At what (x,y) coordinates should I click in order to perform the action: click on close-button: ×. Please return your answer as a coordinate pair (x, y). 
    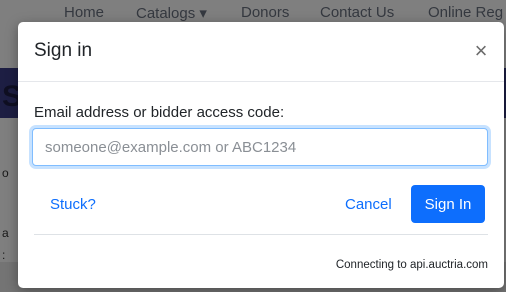
    Looking at the image, I should click on (481, 51).